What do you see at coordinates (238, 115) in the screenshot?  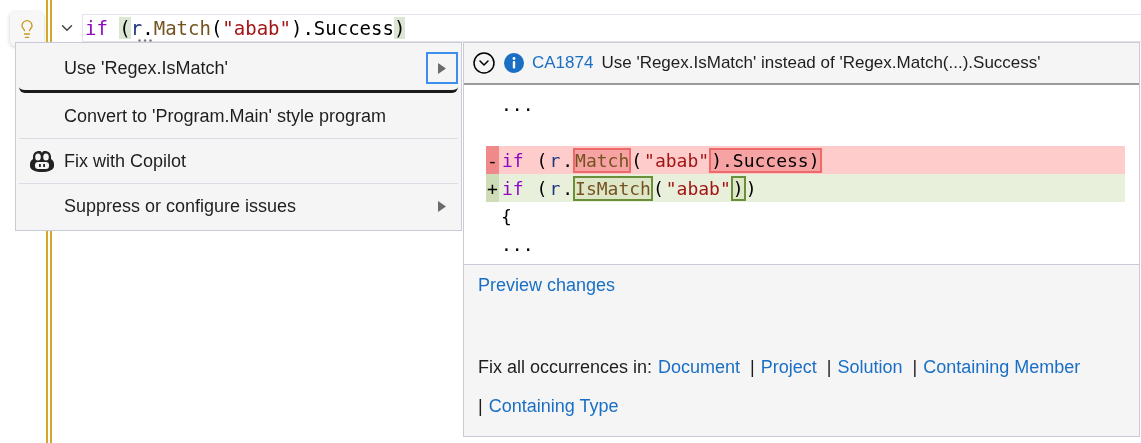 I see `menu-item: Convert to 'Program.Main' style program` at bounding box center [238, 115].